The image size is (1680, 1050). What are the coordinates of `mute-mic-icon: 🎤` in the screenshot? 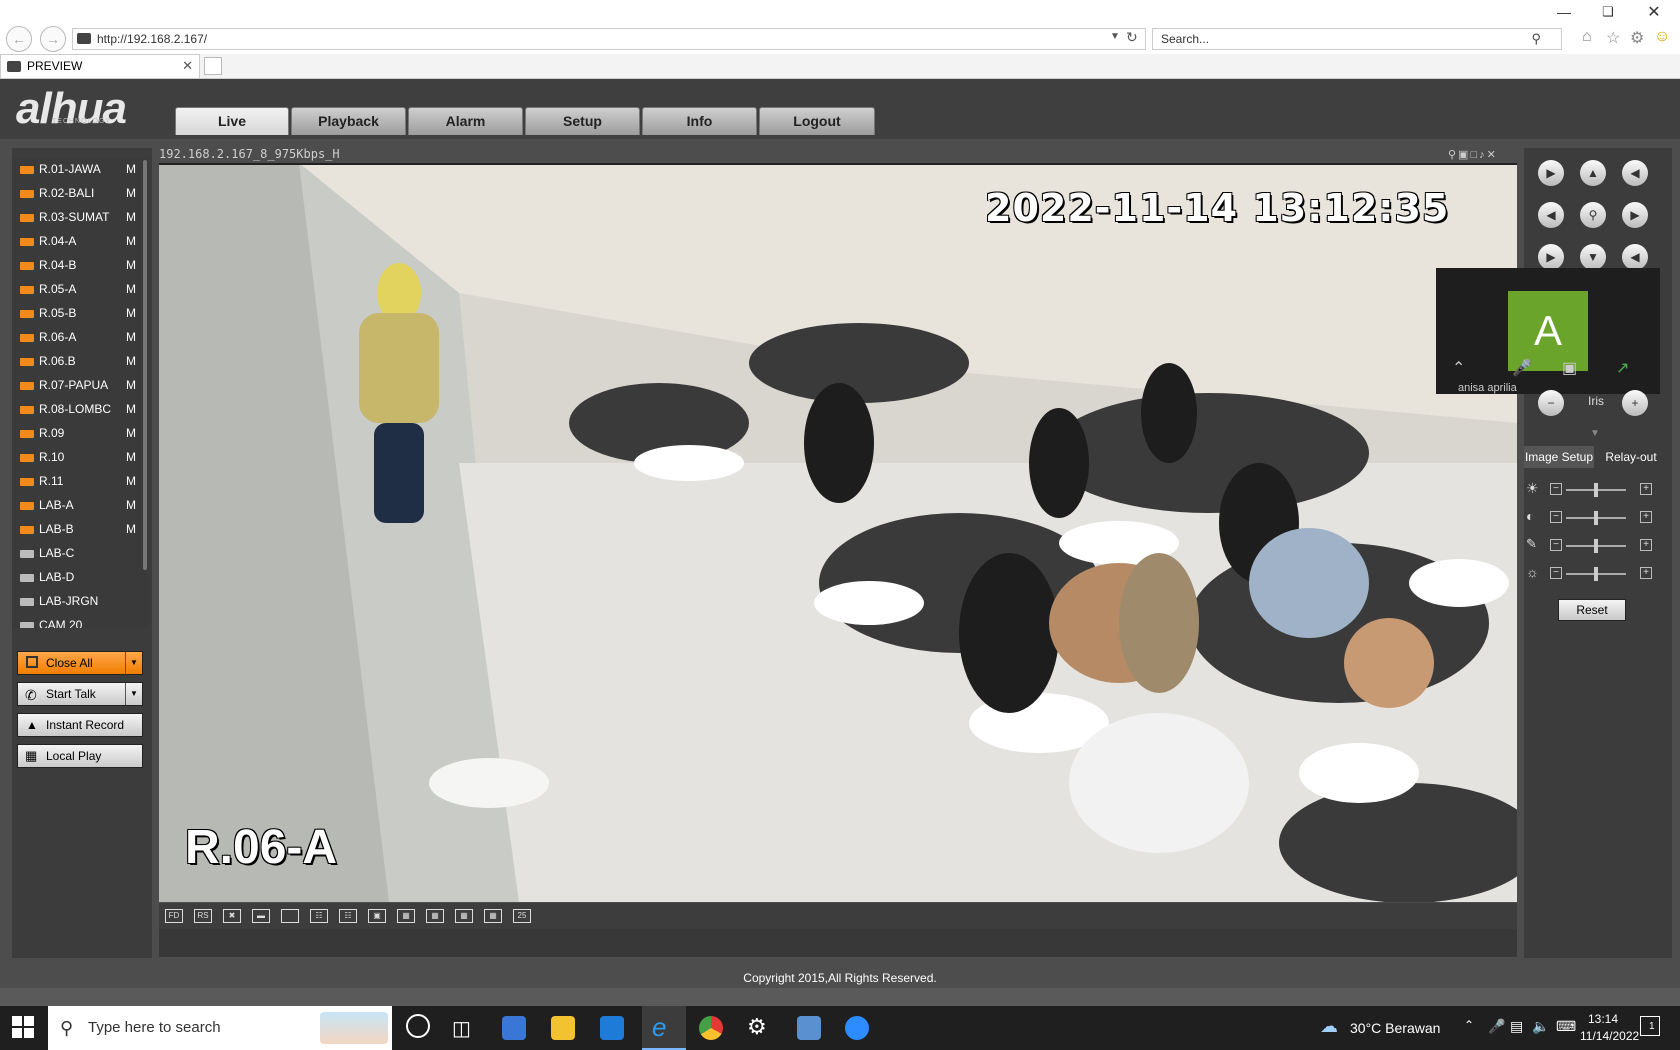 It's located at (1522, 368).